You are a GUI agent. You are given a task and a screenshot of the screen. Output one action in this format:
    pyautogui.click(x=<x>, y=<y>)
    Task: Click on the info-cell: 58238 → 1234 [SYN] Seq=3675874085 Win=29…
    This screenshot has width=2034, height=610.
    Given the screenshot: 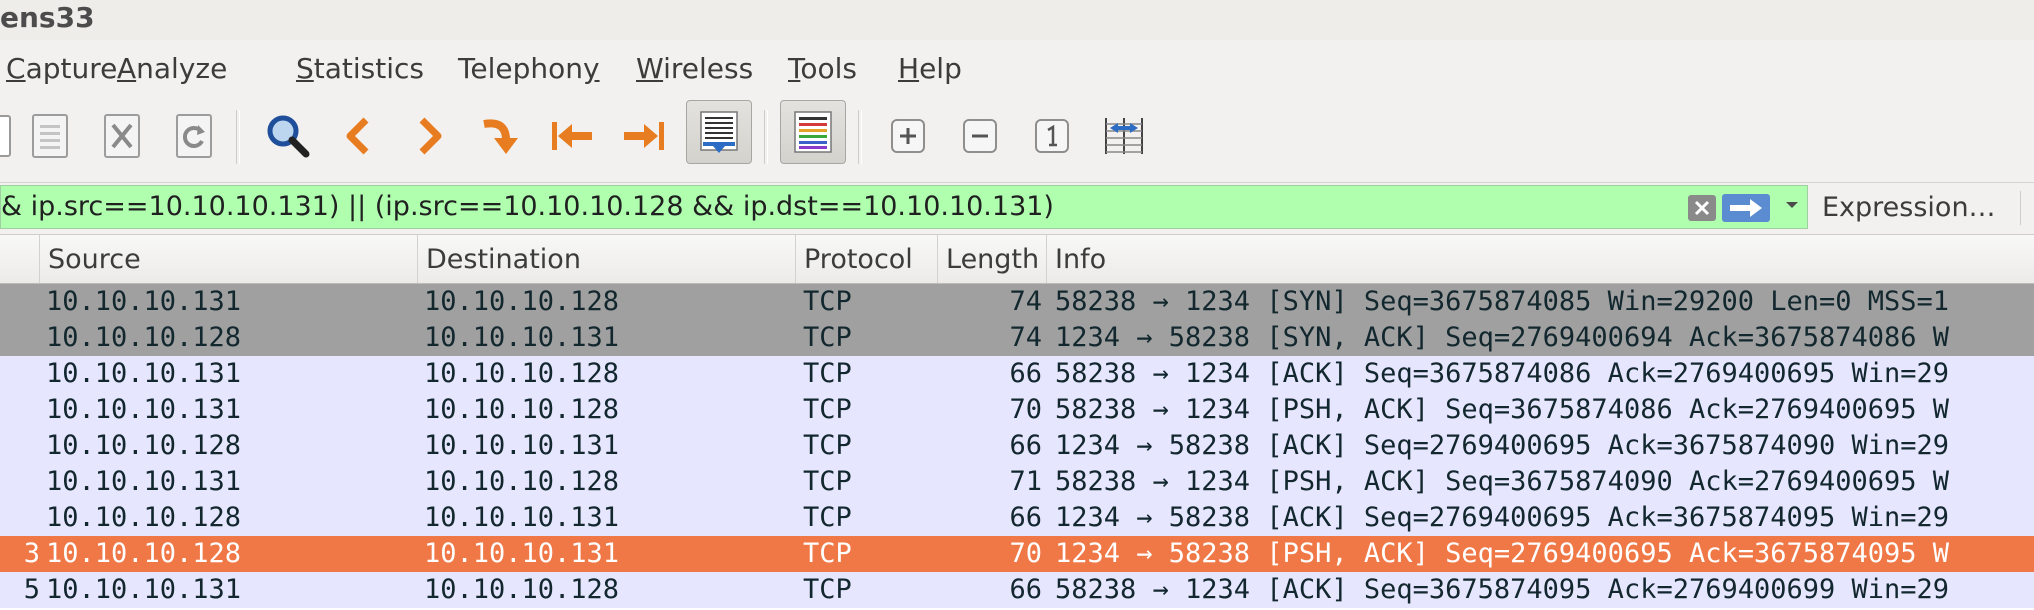 What is the action you would take?
    pyautogui.click(x=1502, y=301)
    